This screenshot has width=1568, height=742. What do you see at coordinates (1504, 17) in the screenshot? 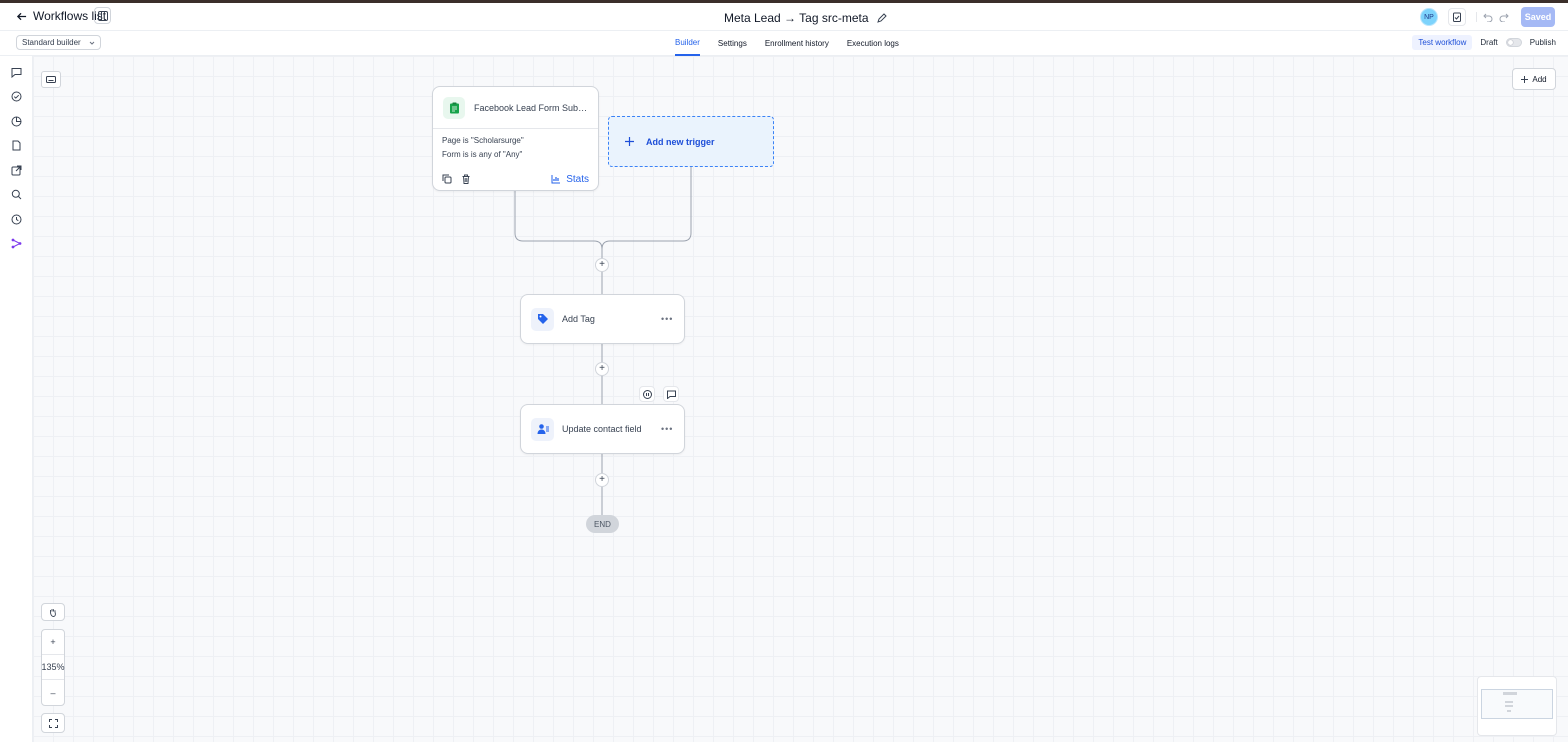
I see `redo-icon` at bounding box center [1504, 17].